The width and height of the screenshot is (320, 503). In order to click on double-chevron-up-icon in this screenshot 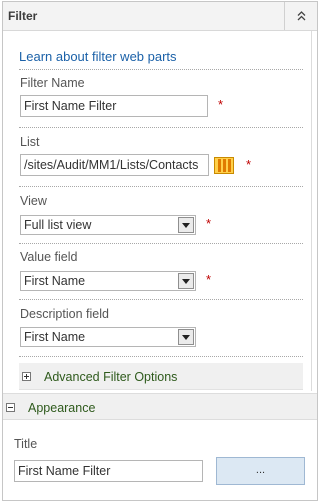, I will do `click(301, 16)`.